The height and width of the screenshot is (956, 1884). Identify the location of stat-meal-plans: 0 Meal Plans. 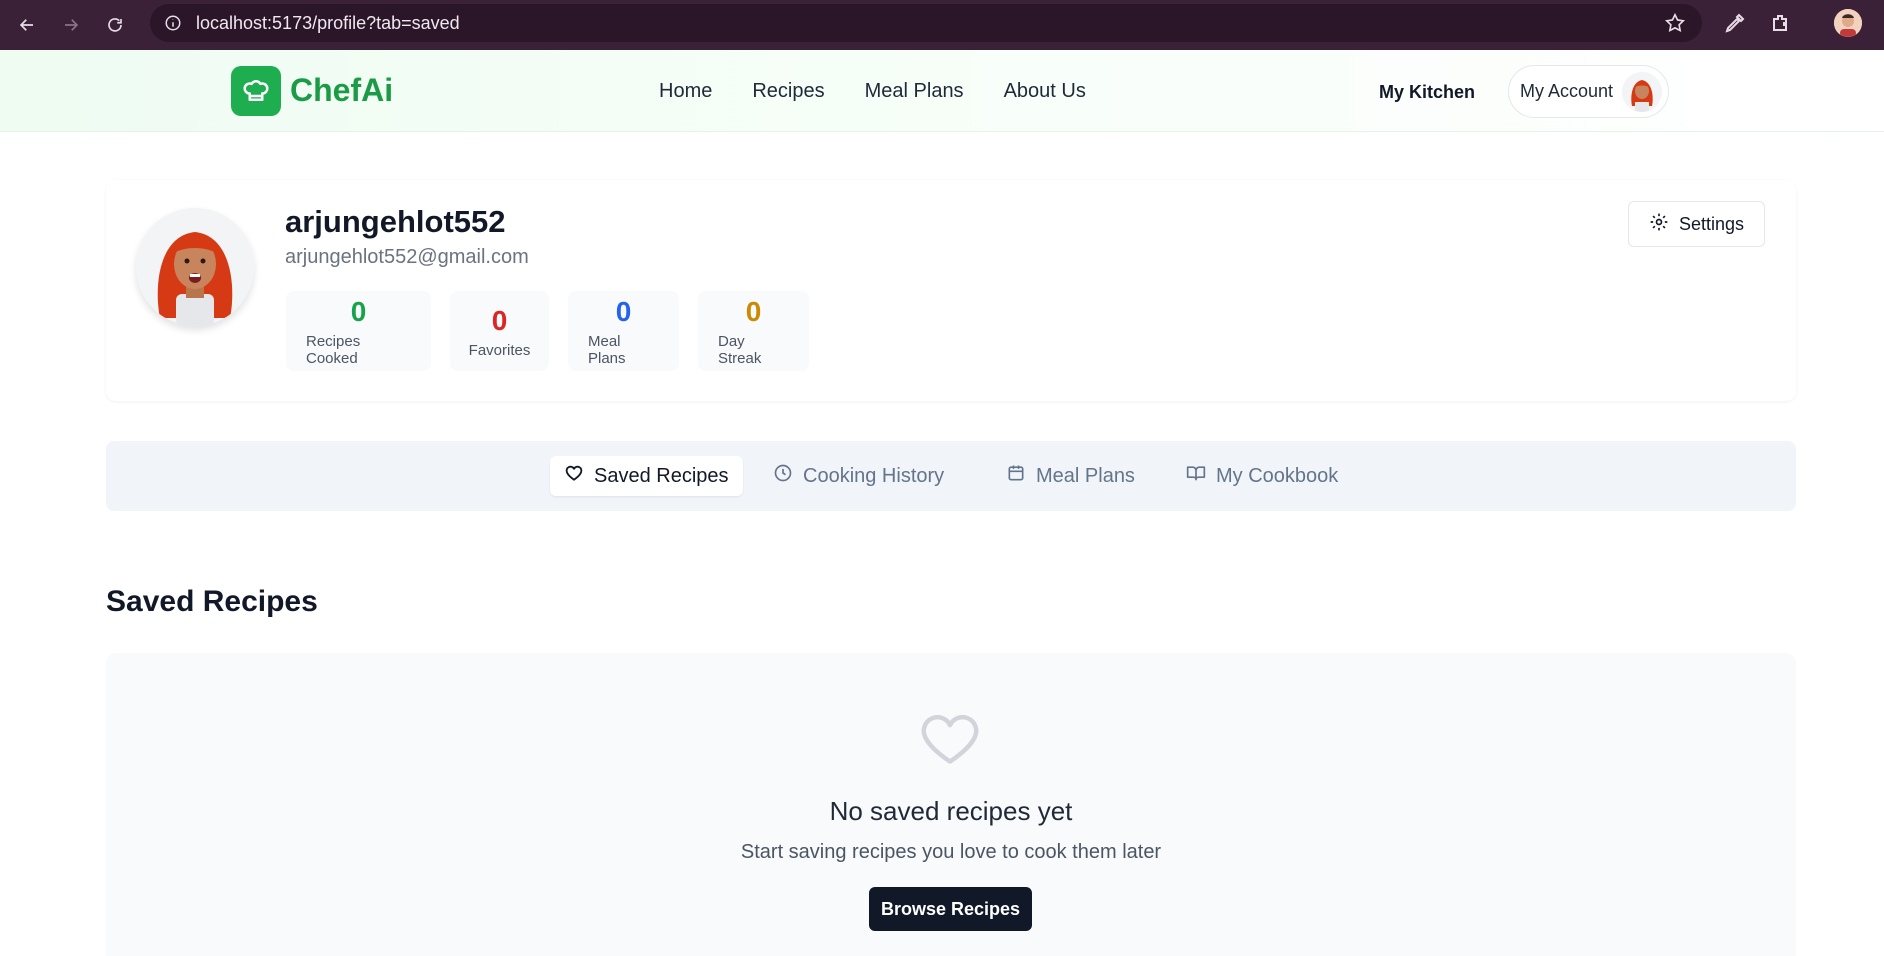
(623, 331).